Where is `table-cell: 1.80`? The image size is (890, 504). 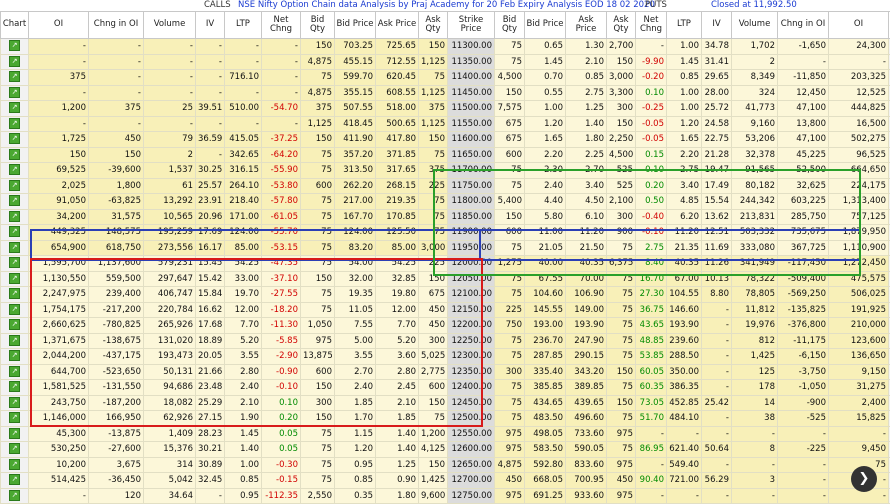 table-cell: 1.80 is located at coordinates (397, 496).